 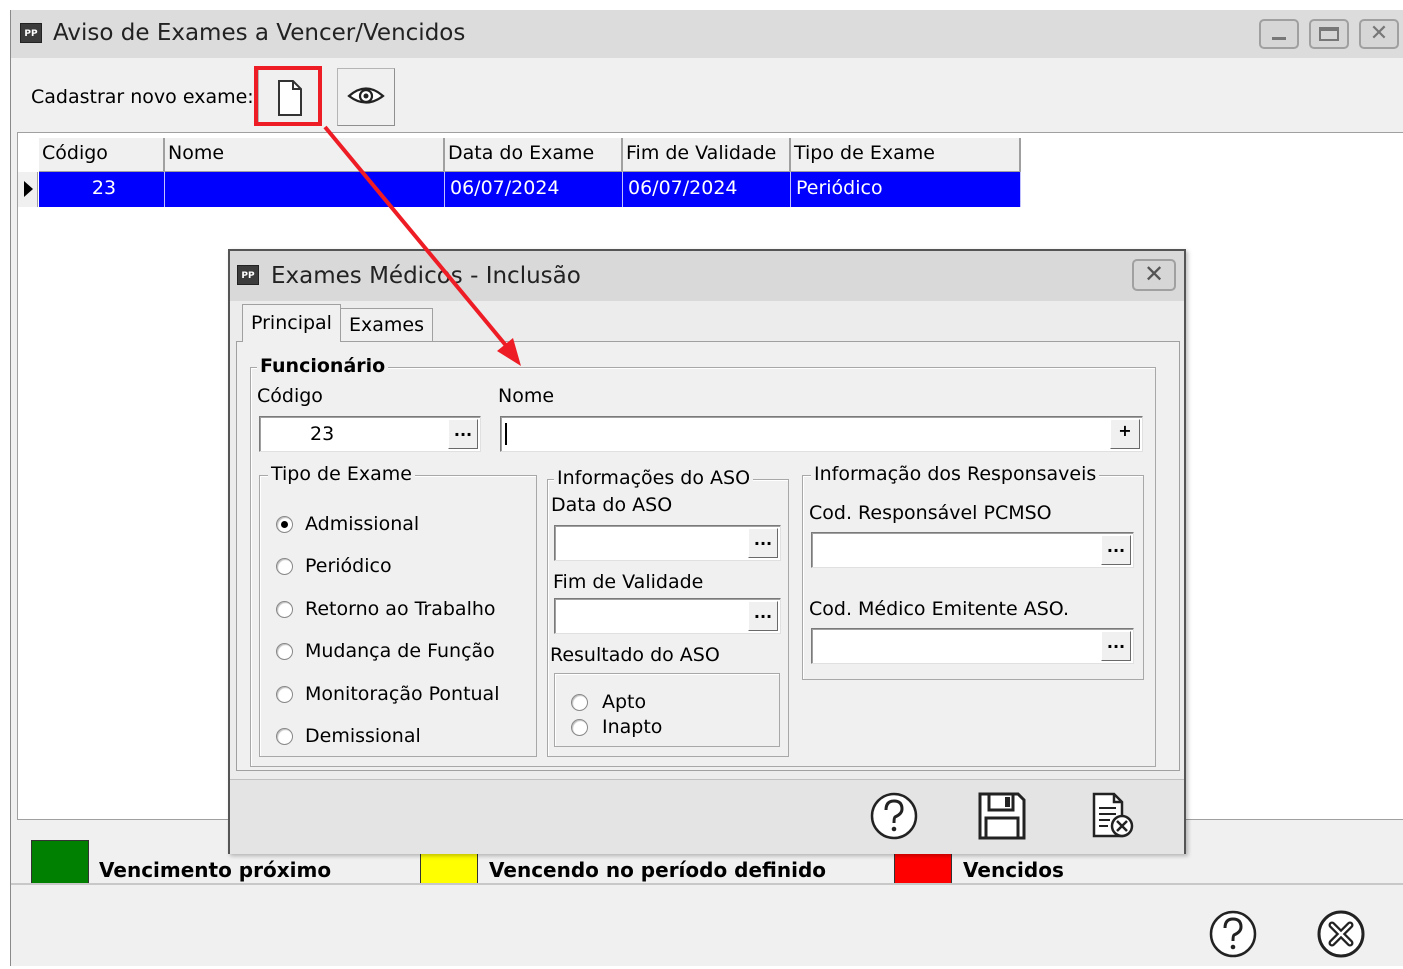 I want to click on maximize-icon, so click(x=1329, y=34).